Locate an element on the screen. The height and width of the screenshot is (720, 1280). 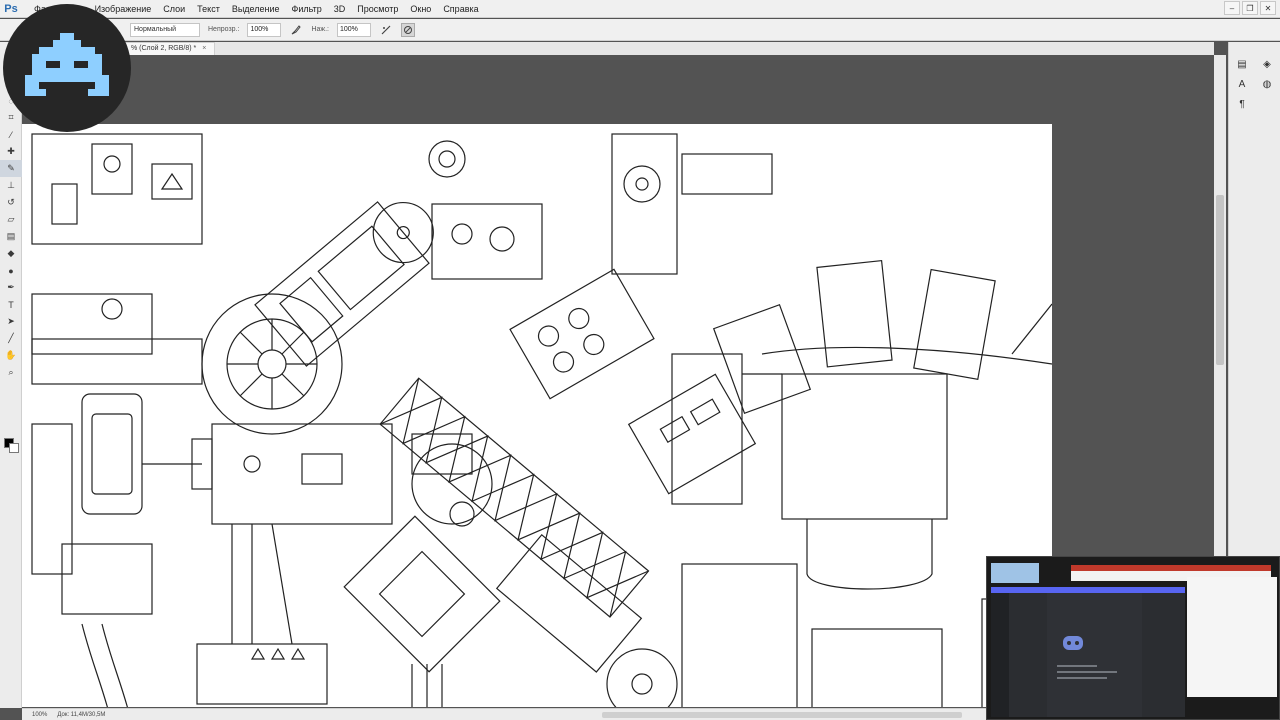
pen-tool-icon: ✒ is located at coordinates (11, 287).